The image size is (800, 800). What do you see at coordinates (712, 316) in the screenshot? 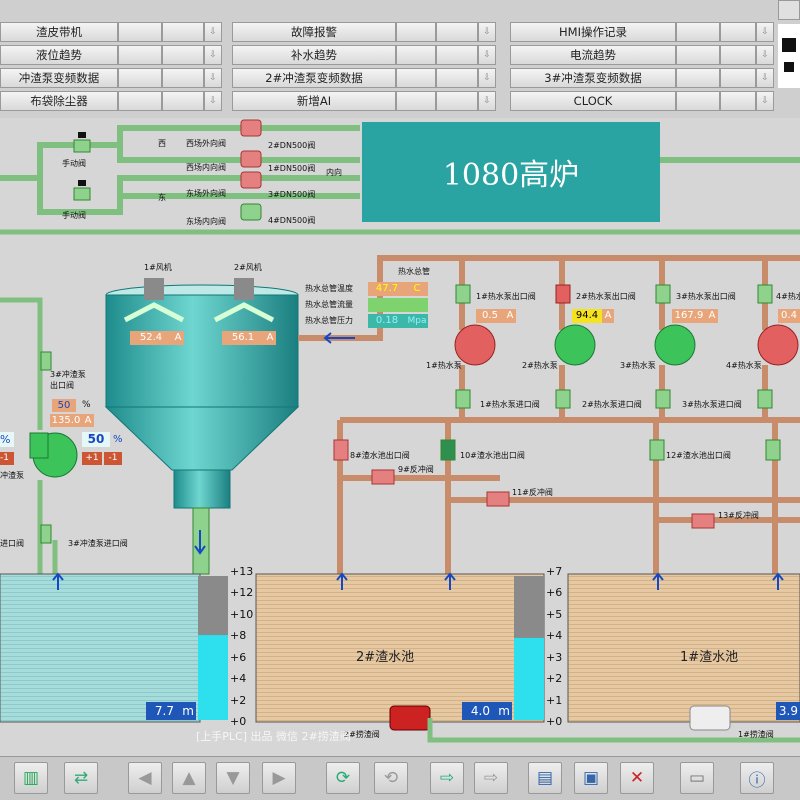
I see `hot-pump3-unit: A` at bounding box center [712, 316].